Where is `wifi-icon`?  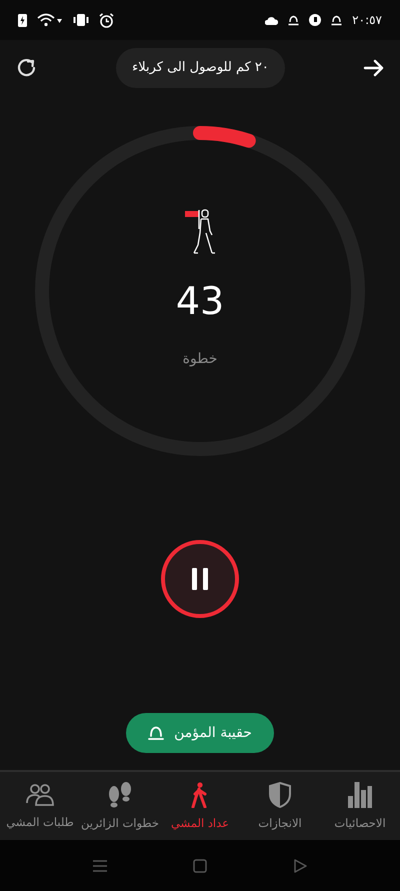
wifi-icon is located at coordinates (50, 20).